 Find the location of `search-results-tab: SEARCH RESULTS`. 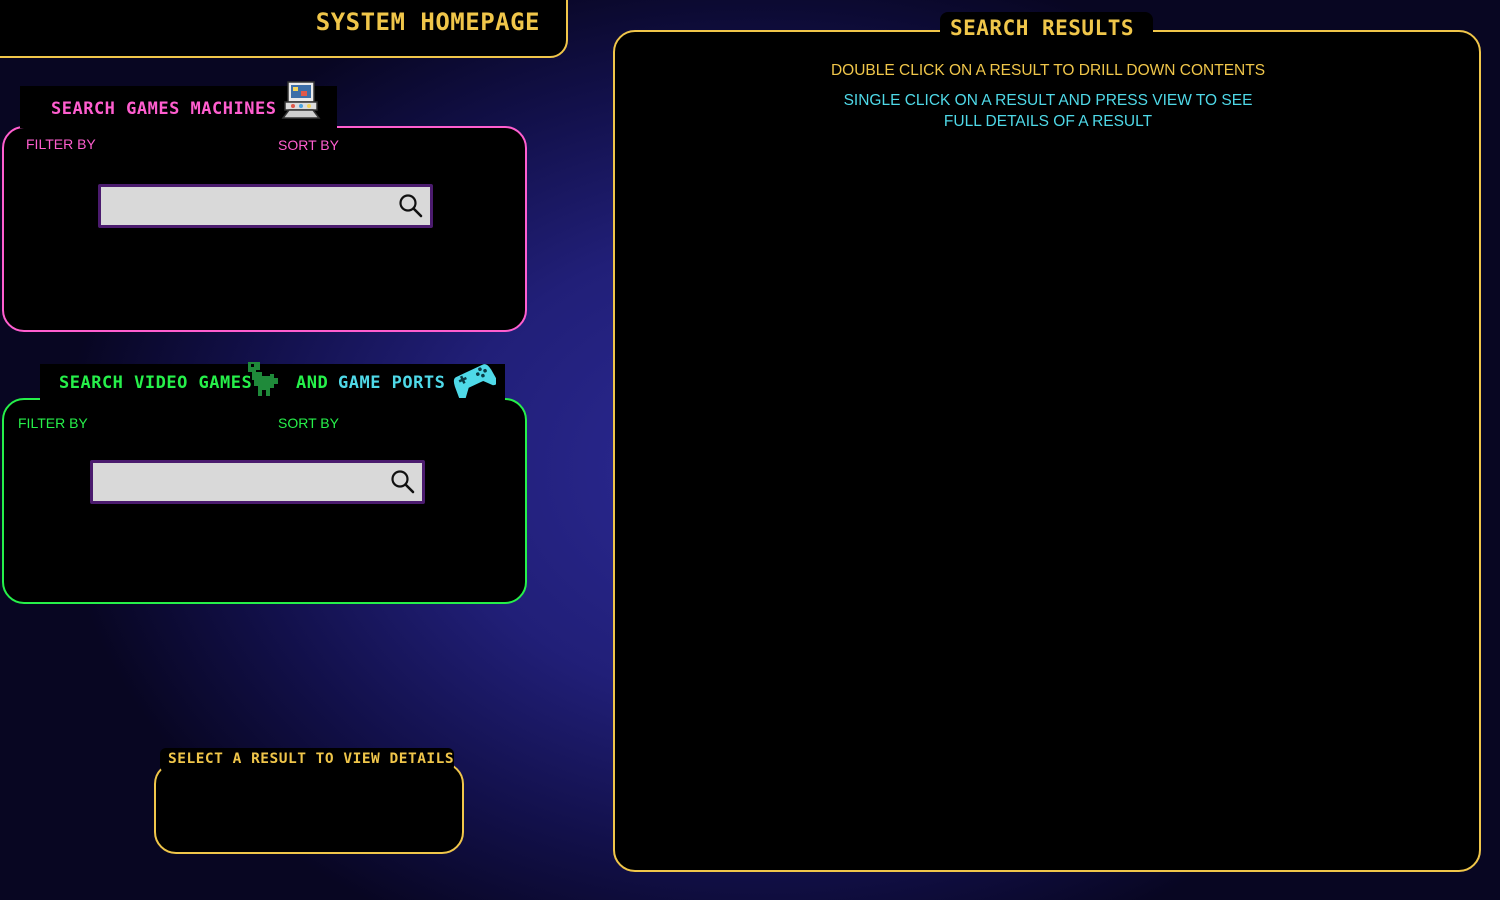

search-results-tab: SEARCH RESULTS is located at coordinates (1046, 29).